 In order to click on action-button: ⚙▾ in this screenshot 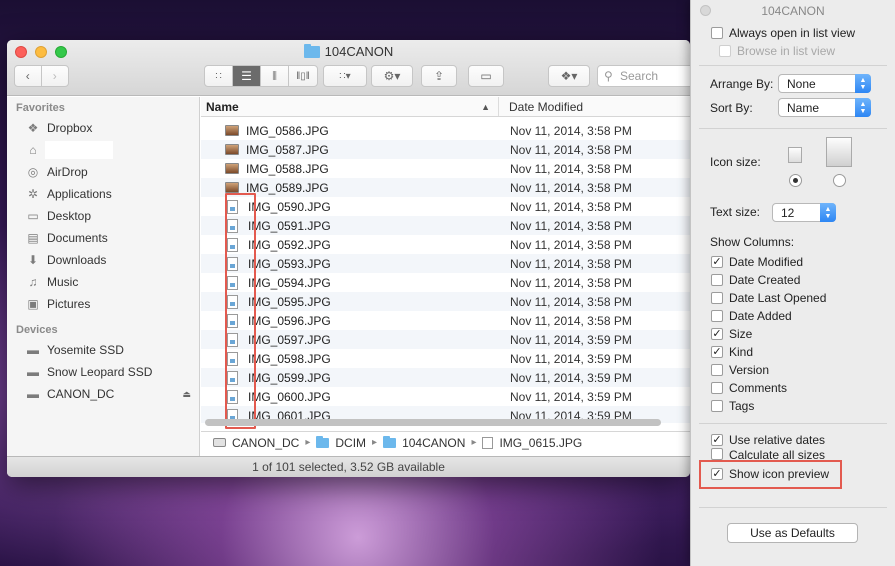, I will do `click(392, 76)`.